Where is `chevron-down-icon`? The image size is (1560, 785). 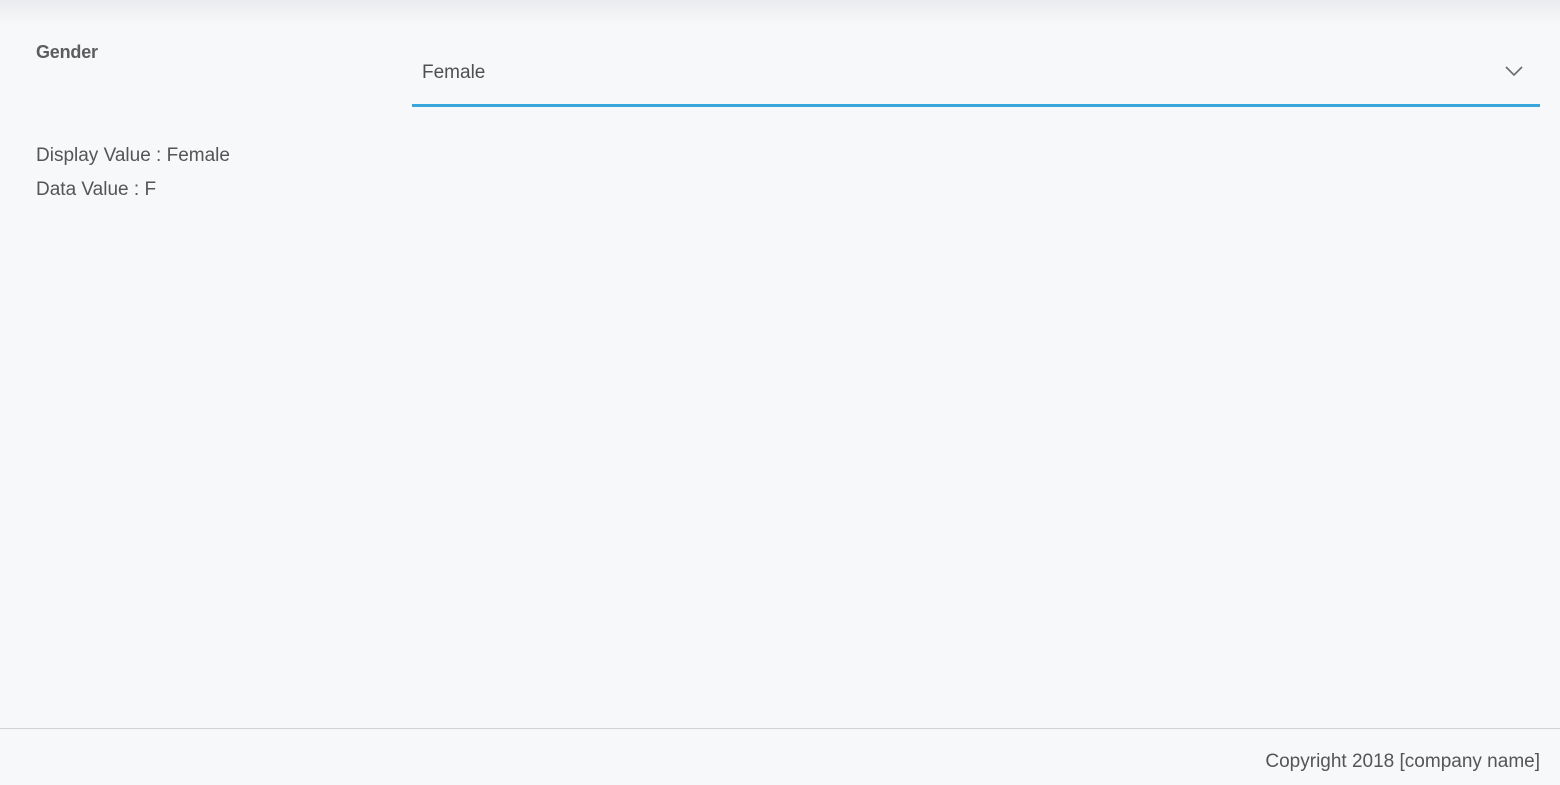 chevron-down-icon is located at coordinates (1514, 71).